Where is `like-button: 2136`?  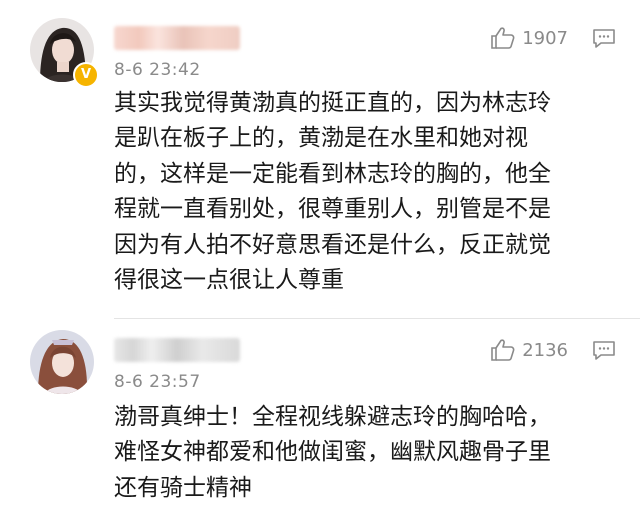 like-button: 2136 is located at coordinates (529, 350).